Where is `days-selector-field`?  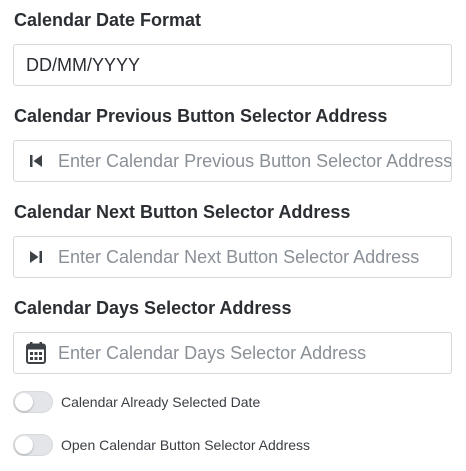
days-selector-field is located at coordinates (232, 353).